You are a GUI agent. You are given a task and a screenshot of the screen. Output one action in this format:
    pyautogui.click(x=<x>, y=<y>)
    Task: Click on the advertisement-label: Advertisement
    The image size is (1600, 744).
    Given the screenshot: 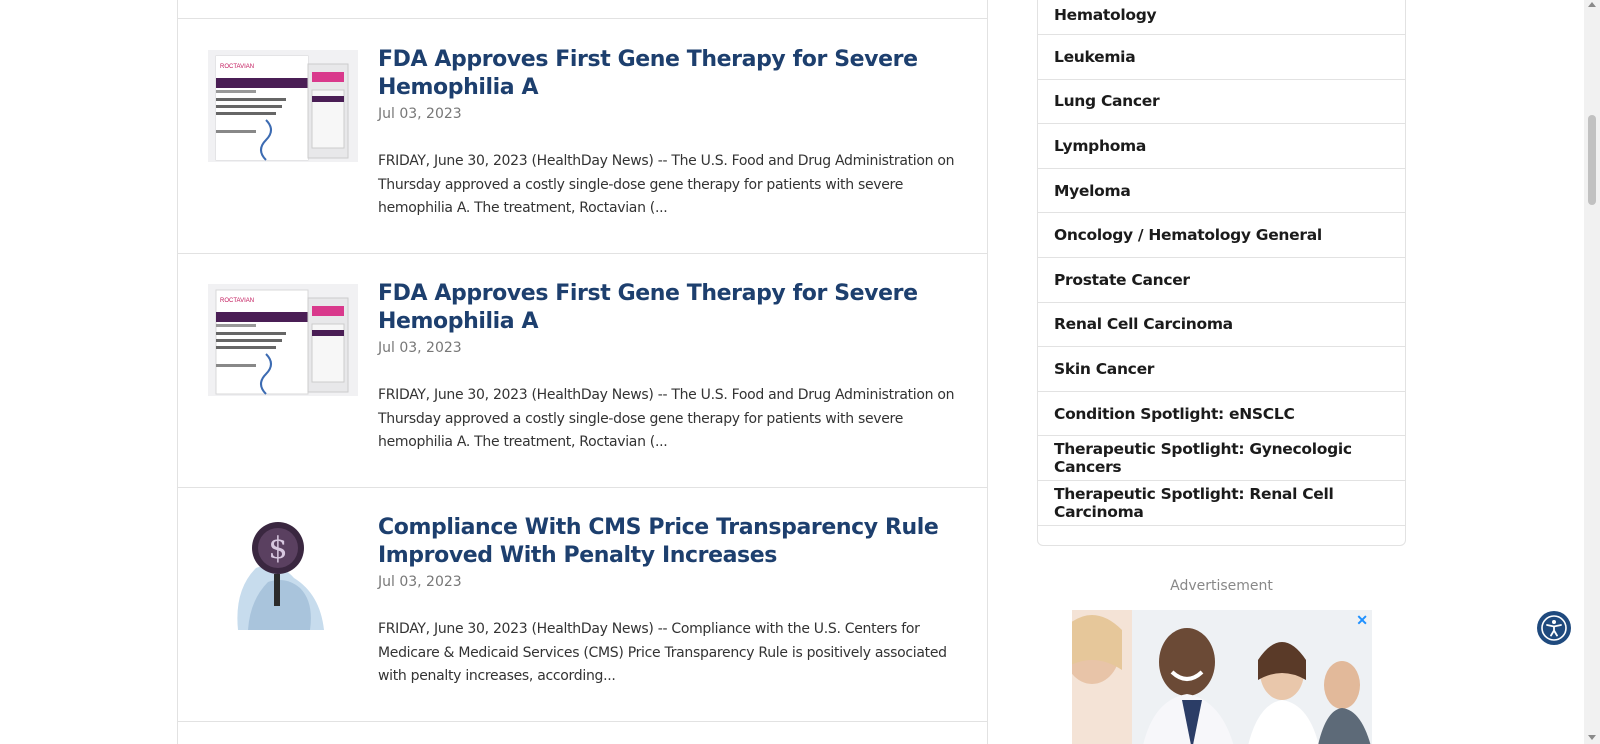 What is the action you would take?
    pyautogui.click(x=1221, y=586)
    